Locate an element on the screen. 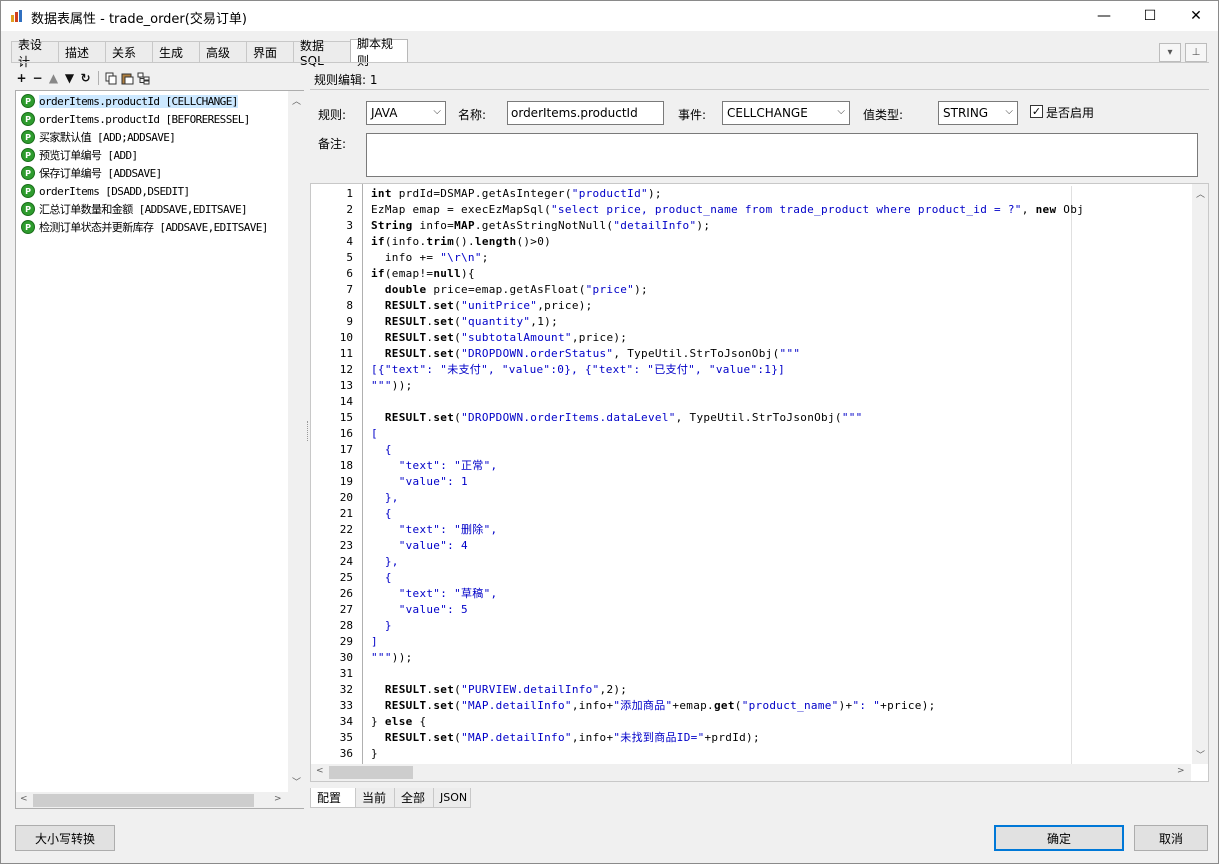 The image size is (1219, 864). list-item: P 预览订单编号 [ADD] is located at coordinates (79, 155).